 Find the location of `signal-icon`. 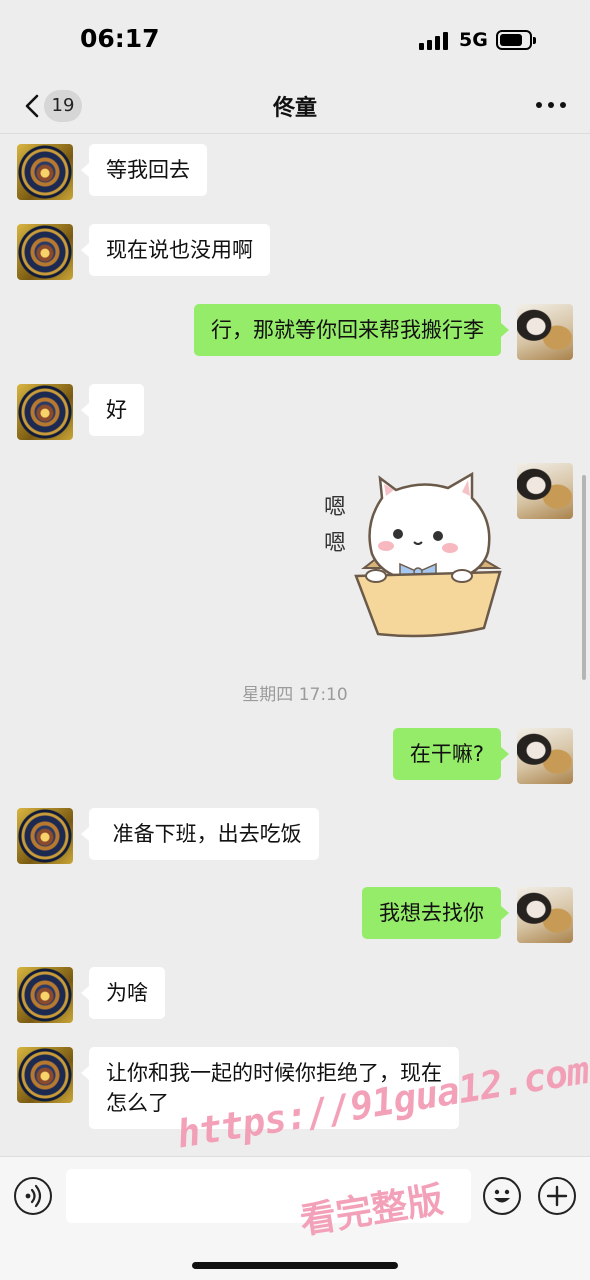

signal-icon is located at coordinates (434, 41).